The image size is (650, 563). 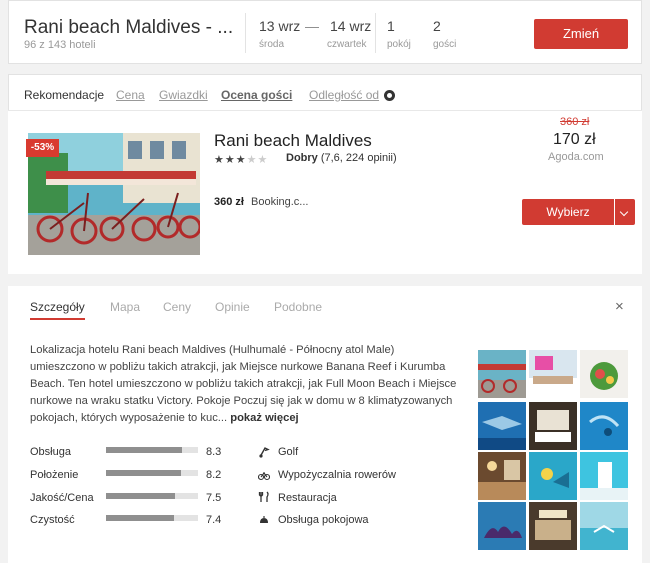 What do you see at coordinates (177, 307) in the screenshot?
I see `tab-prices: Ceny` at bounding box center [177, 307].